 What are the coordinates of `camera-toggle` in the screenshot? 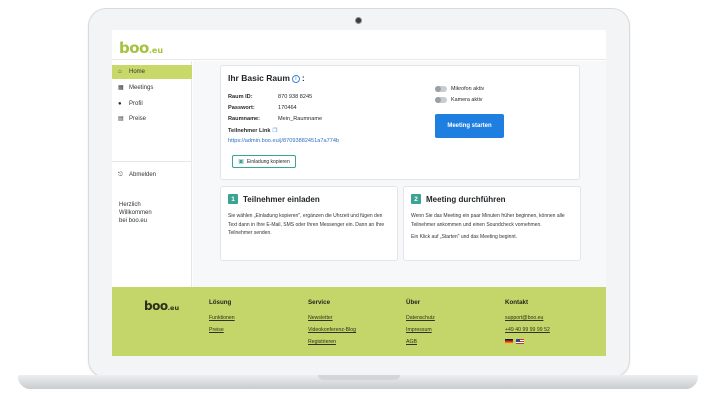 It's located at (441, 100).